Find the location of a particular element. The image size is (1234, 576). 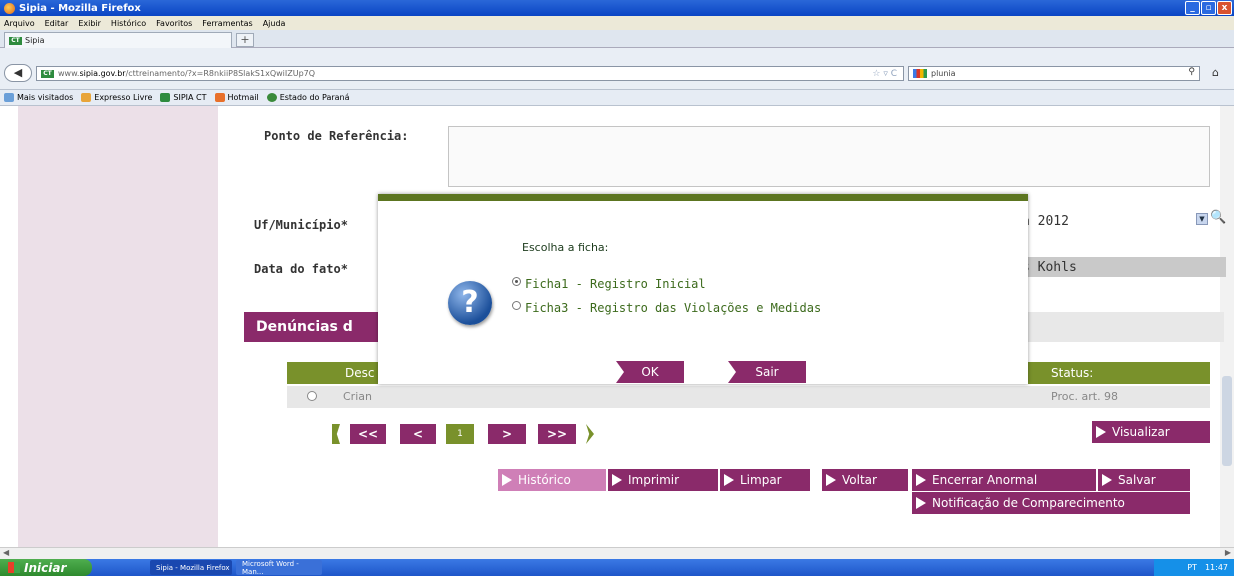

expresso-icon is located at coordinates (86, 97).